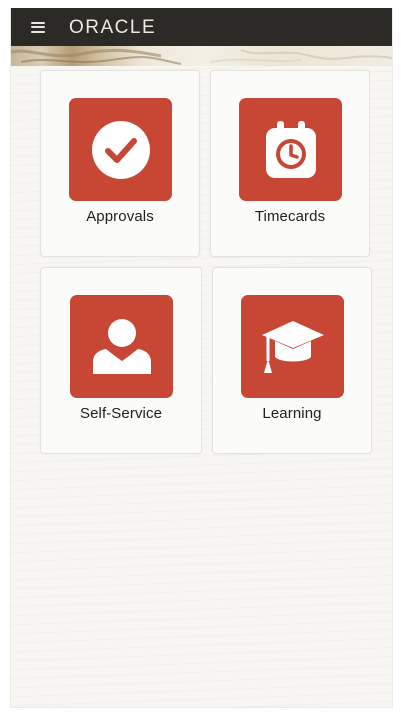 The height and width of the screenshot is (713, 401). I want to click on hamburger-menu-icon, so click(38, 27).